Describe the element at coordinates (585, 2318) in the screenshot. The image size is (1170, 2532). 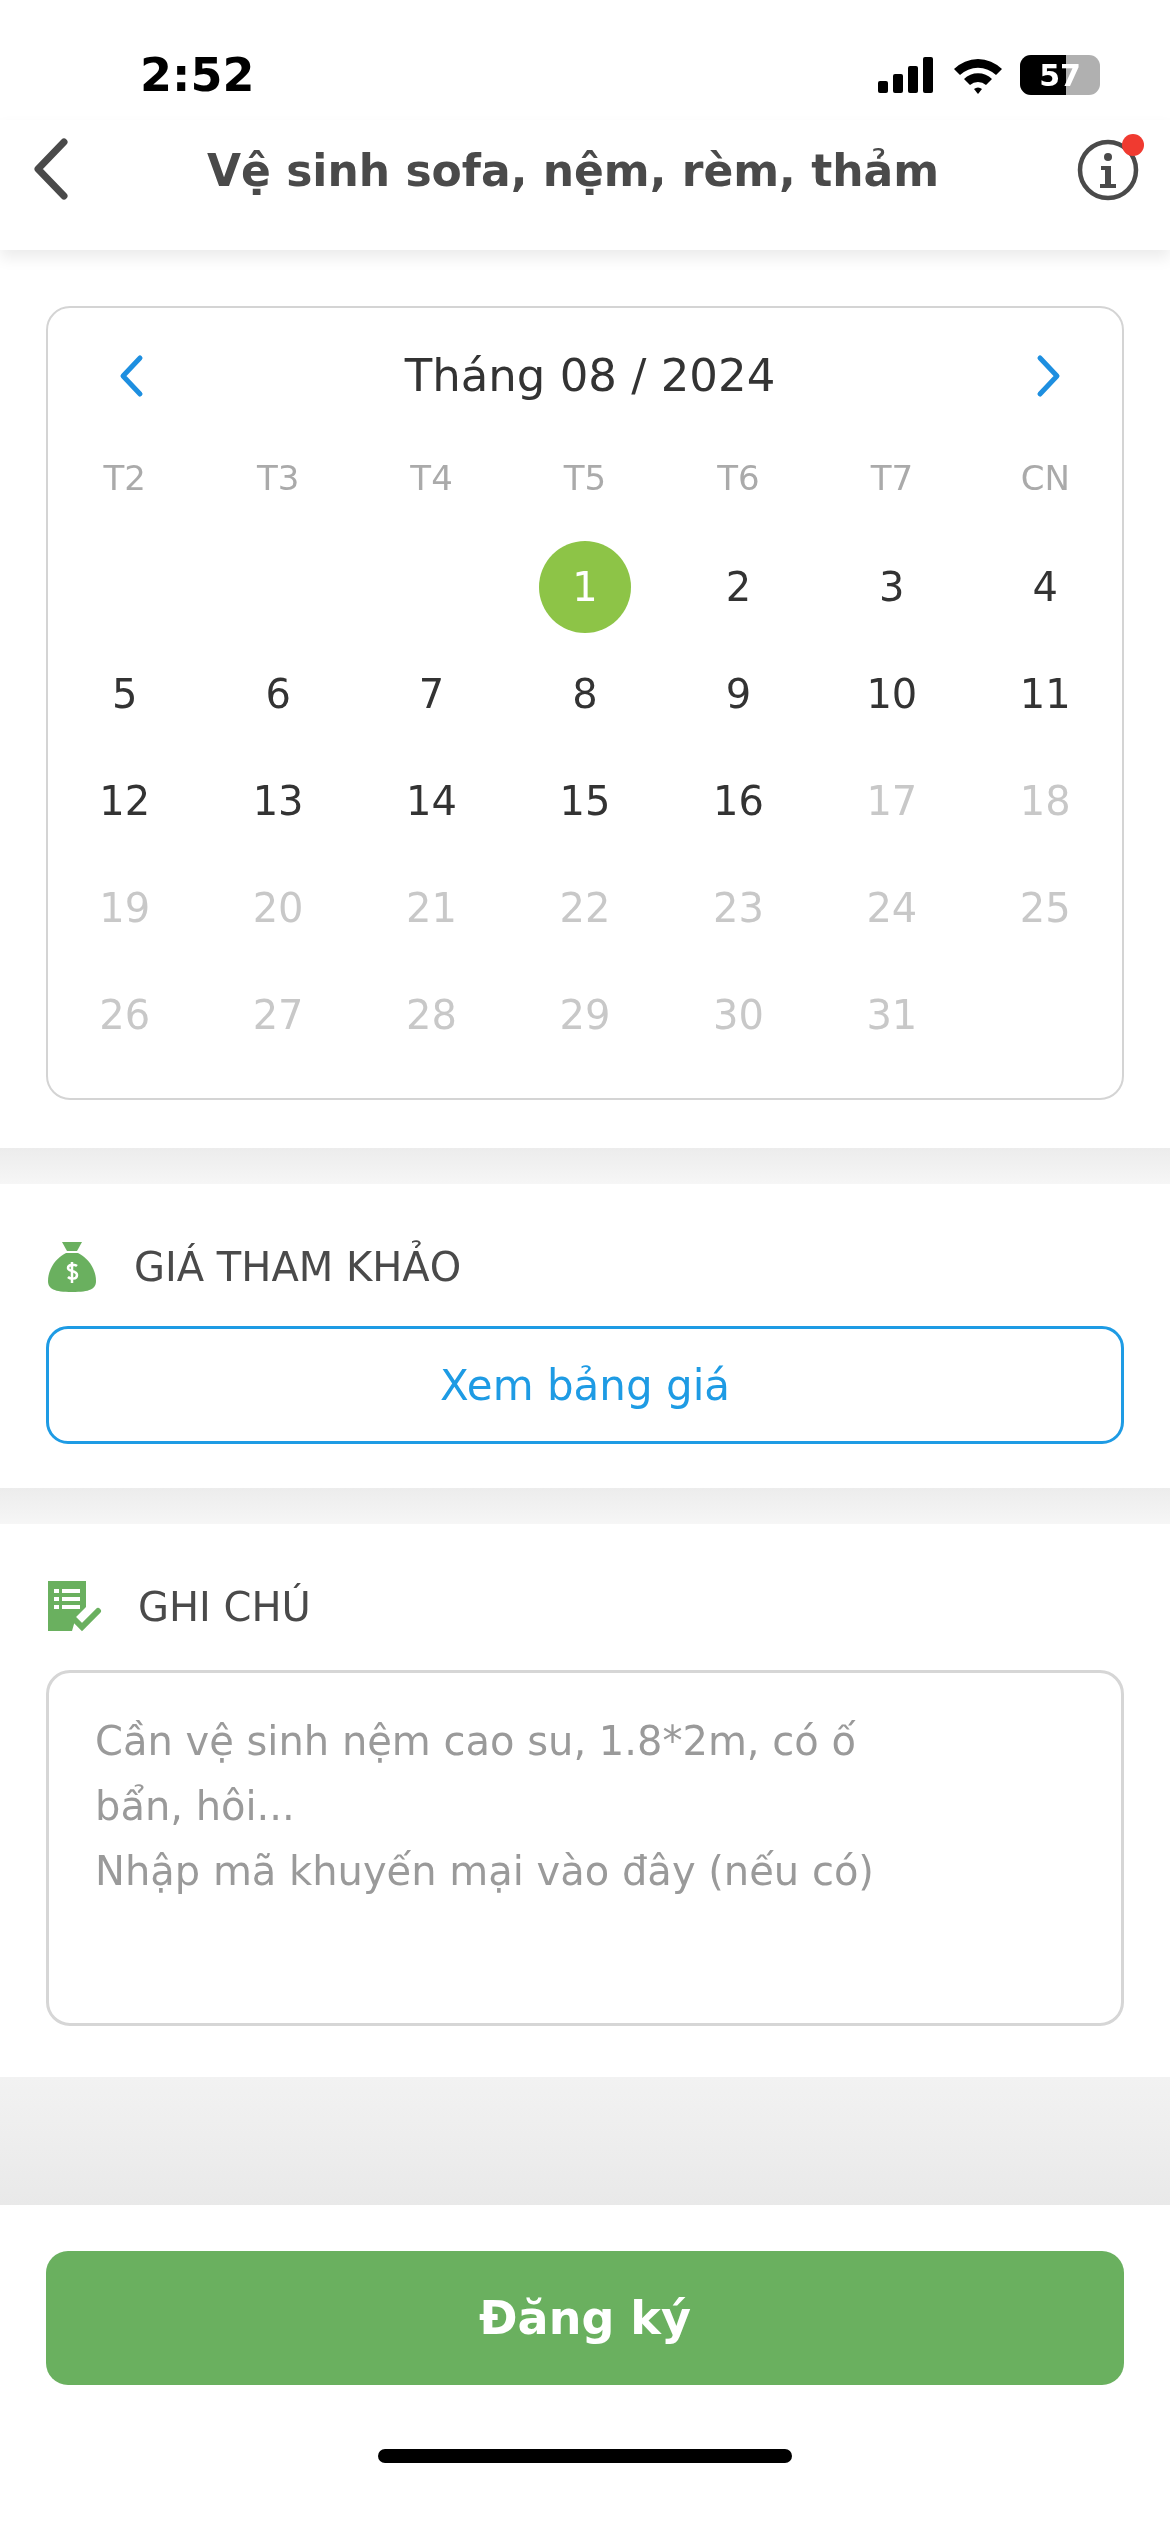
I see `register-button: Đăng ký` at that location.